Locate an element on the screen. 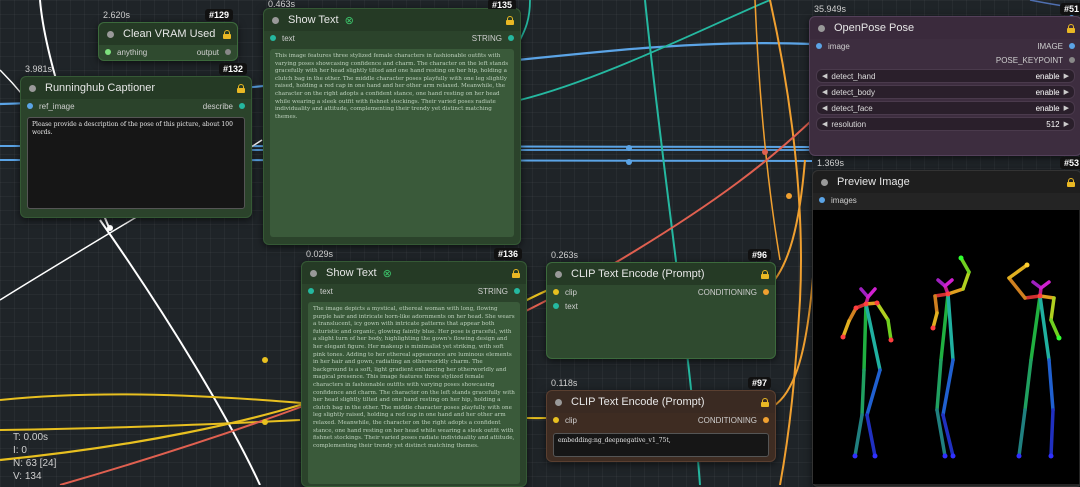 The width and height of the screenshot is (1080, 487). node-id-badge: #96 is located at coordinates (759, 255).